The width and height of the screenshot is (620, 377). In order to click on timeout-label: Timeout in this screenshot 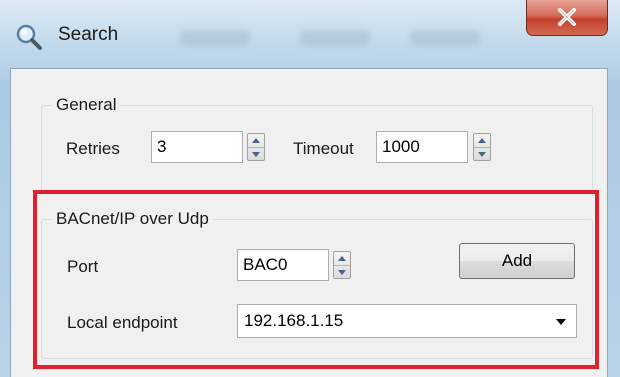, I will do `click(323, 148)`.